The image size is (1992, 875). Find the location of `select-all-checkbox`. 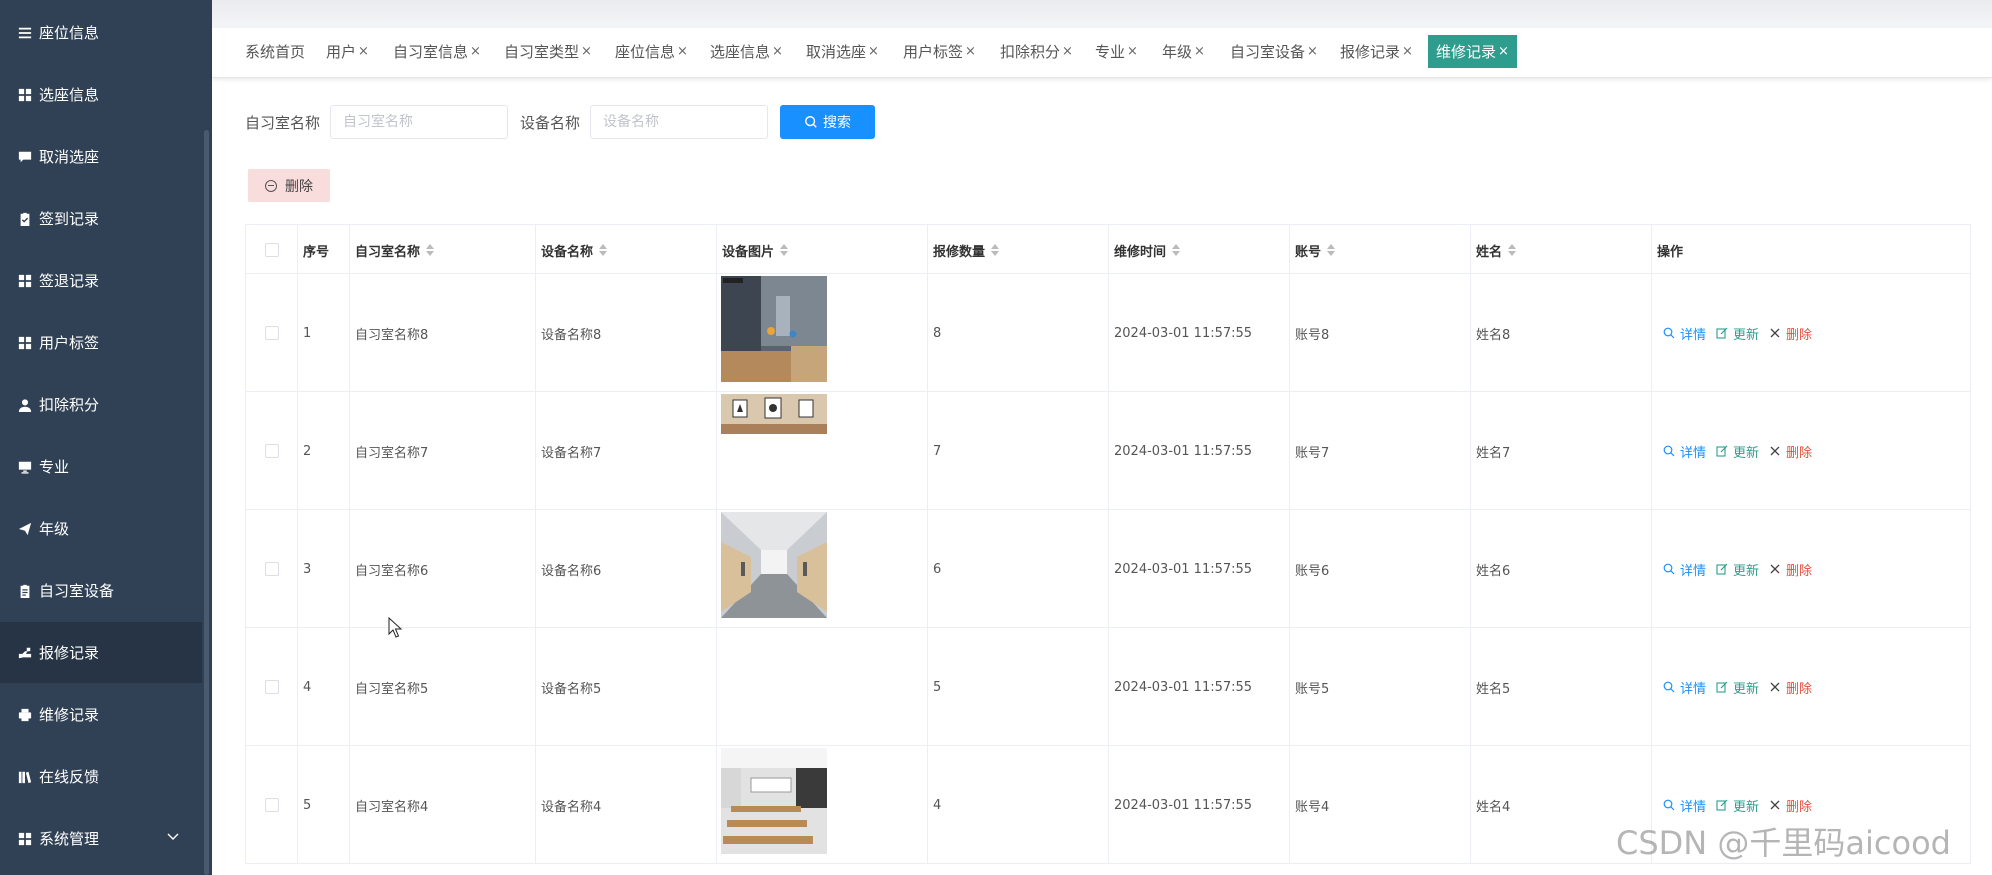

select-all-checkbox is located at coordinates (272, 250).